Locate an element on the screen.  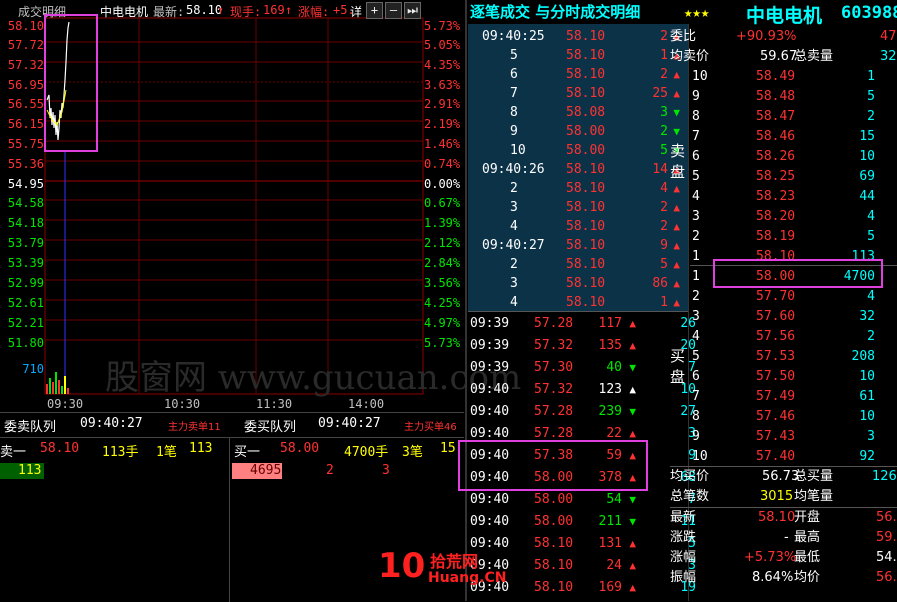
level-volume: 32 is located at coordinates (867, 316).